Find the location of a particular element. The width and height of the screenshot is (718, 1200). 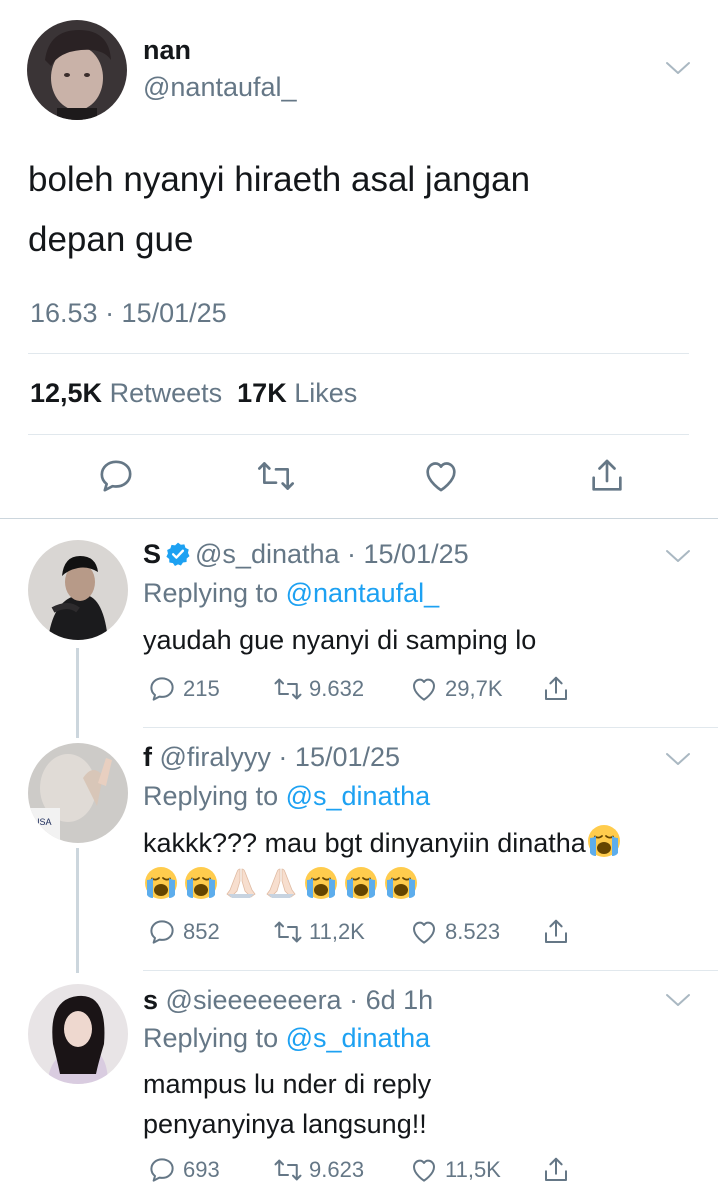

avatar: USA is located at coordinates (78, 793).